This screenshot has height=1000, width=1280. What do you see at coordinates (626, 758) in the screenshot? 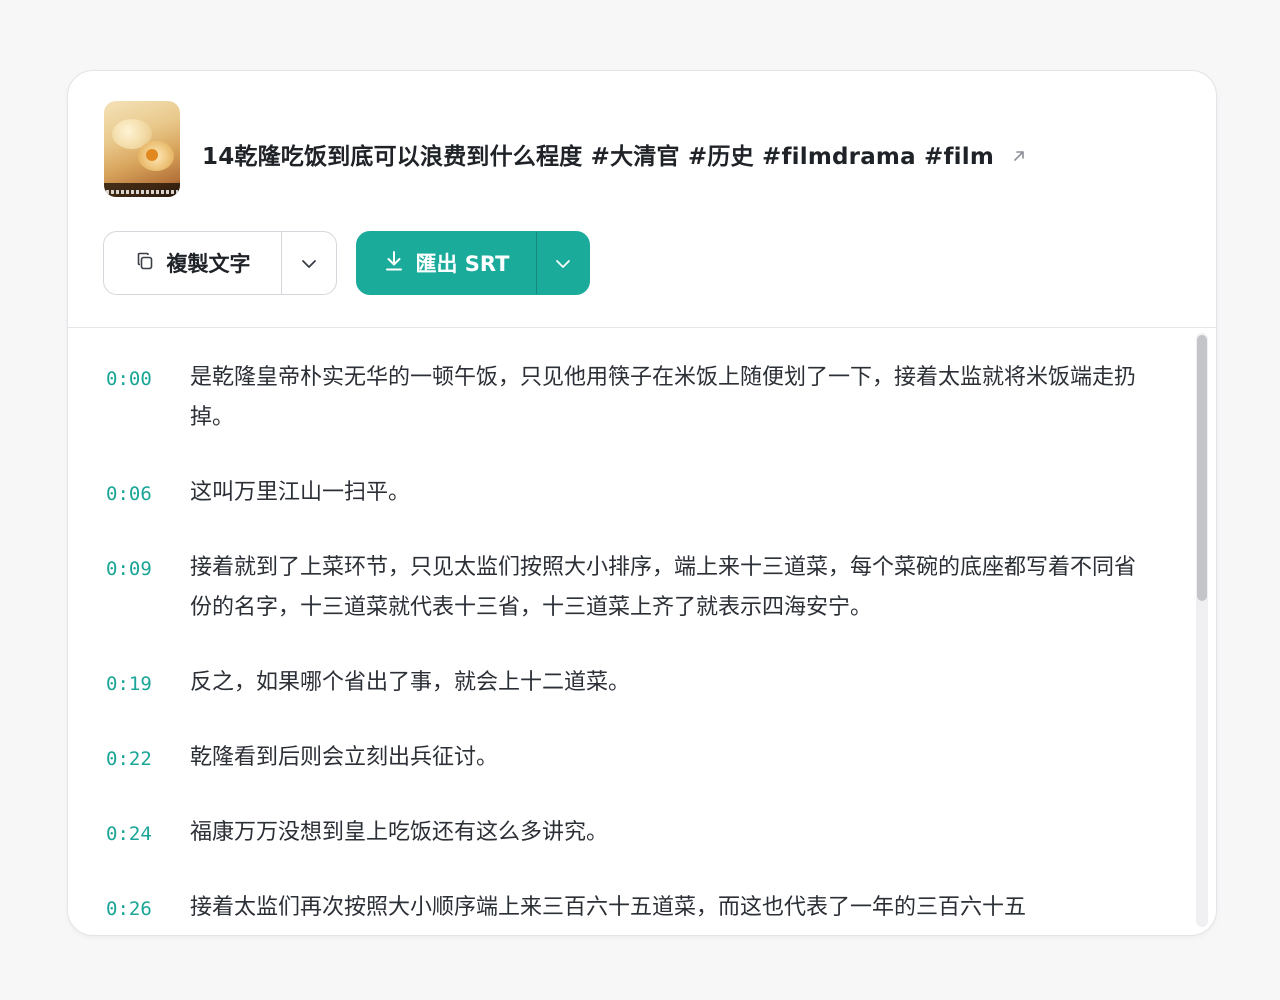
I see `transcript-segment: 0:22 乾隆看到后则会立刻出兵征讨。` at bounding box center [626, 758].